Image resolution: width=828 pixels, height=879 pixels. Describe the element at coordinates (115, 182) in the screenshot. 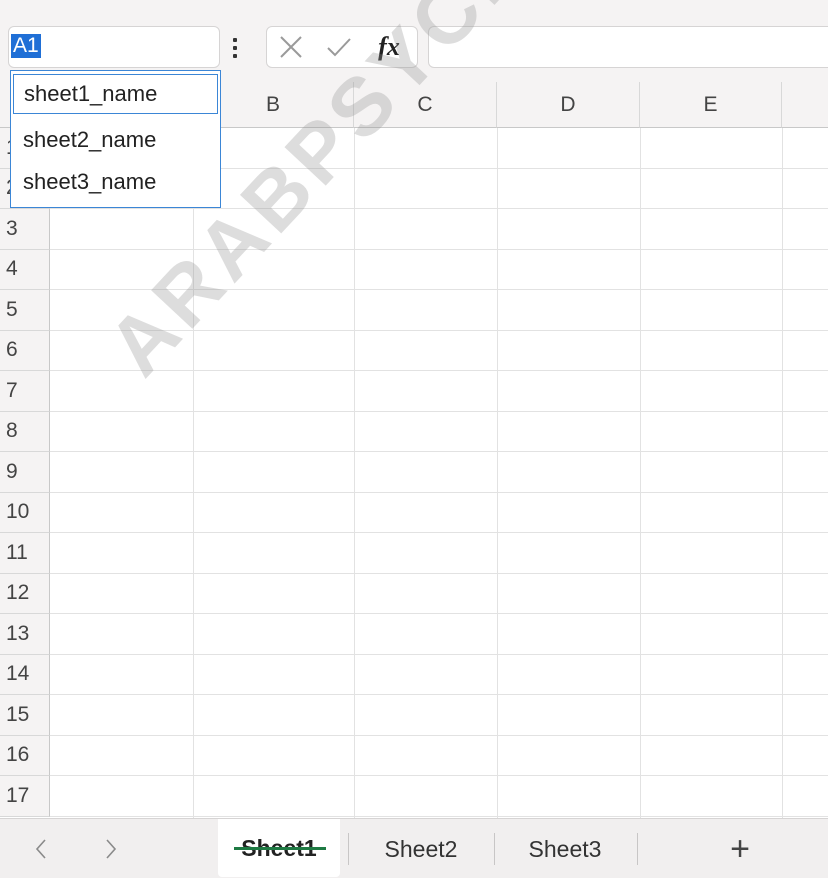

I see `dropdown-item-sheet3-name: sheet3_name` at that location.